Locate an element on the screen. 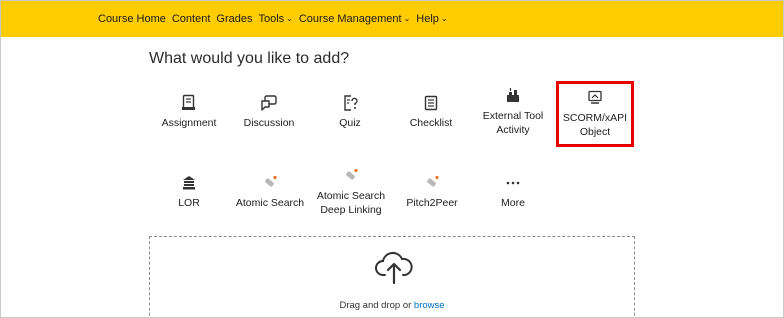 The width and height of the screenshot is (784, 318). nav-content: Content is located at coordinates (191, 19).